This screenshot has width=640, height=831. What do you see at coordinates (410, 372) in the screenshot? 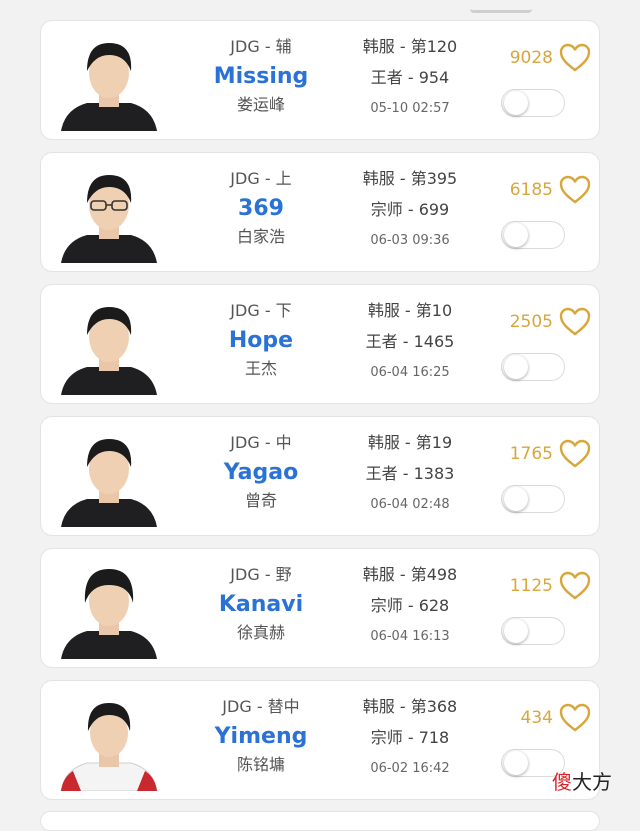
I see `update-time: 06-04 16:25` at bounding box center [410, 372].